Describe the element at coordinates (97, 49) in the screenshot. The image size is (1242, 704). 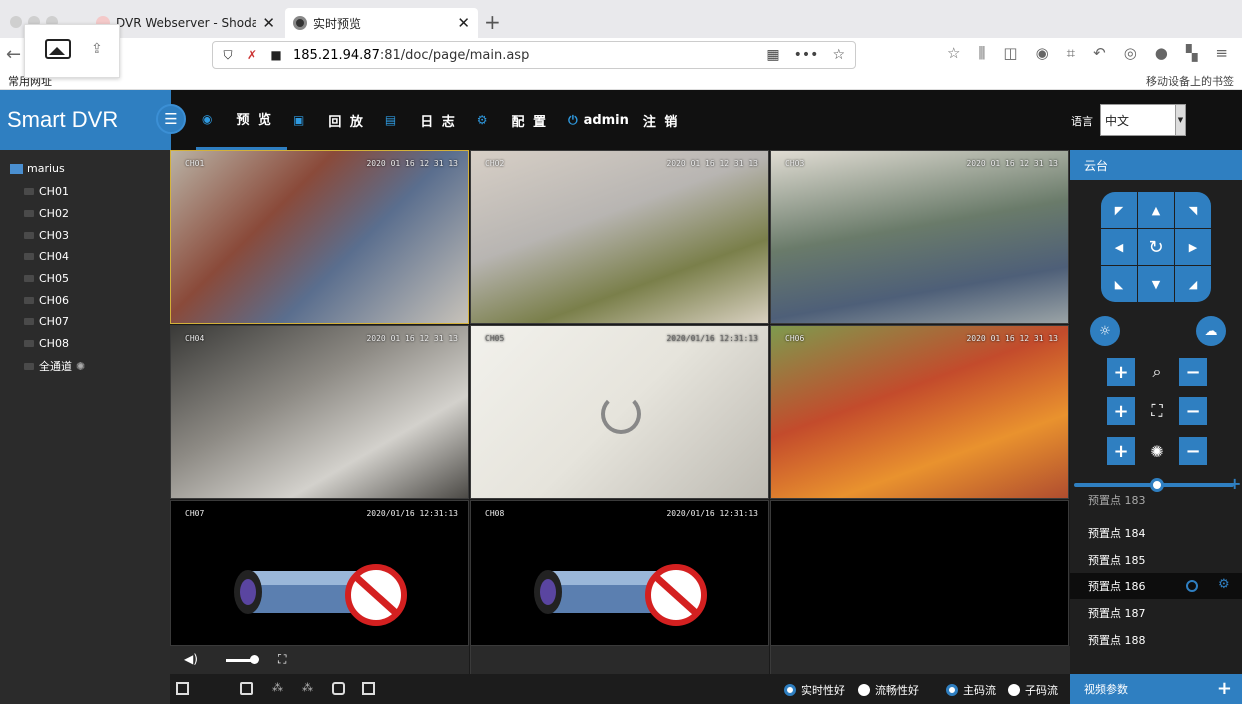
I see `upload-icon: ⇪` at that location.